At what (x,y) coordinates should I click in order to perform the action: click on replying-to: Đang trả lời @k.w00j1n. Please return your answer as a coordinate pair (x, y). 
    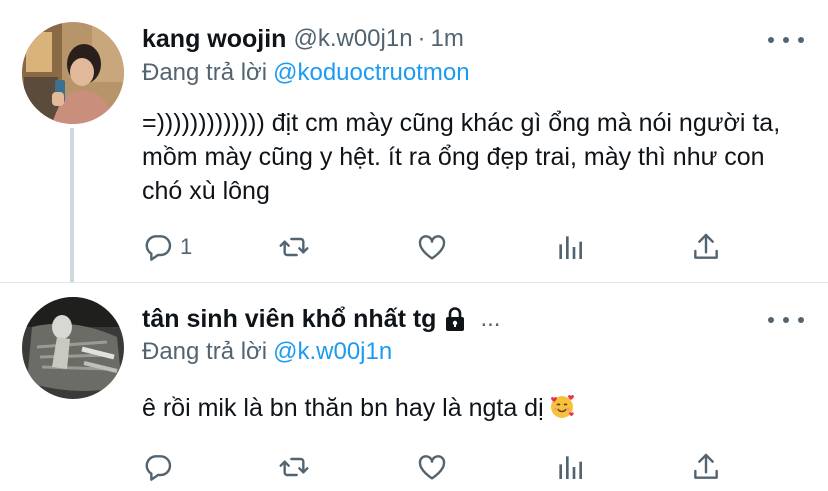
    Looking at the image, I should click on (267, 352).